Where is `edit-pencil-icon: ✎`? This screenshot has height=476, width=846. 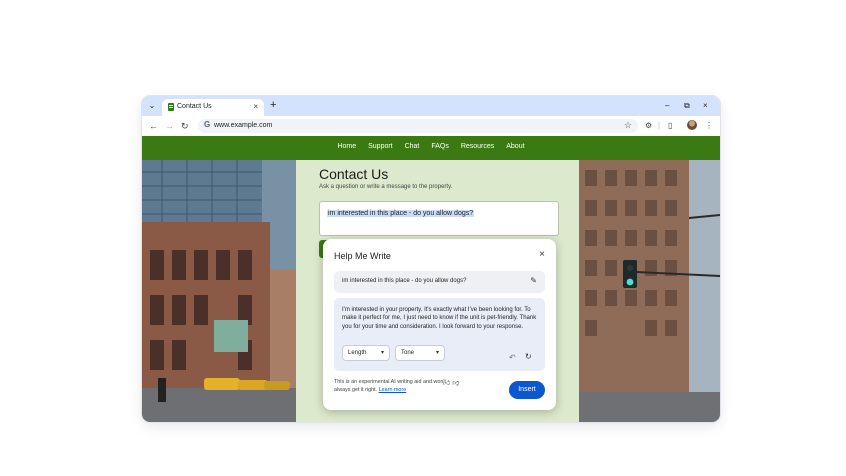
edit-pencil-icon: ✎ is located at coordinates (533, 280).